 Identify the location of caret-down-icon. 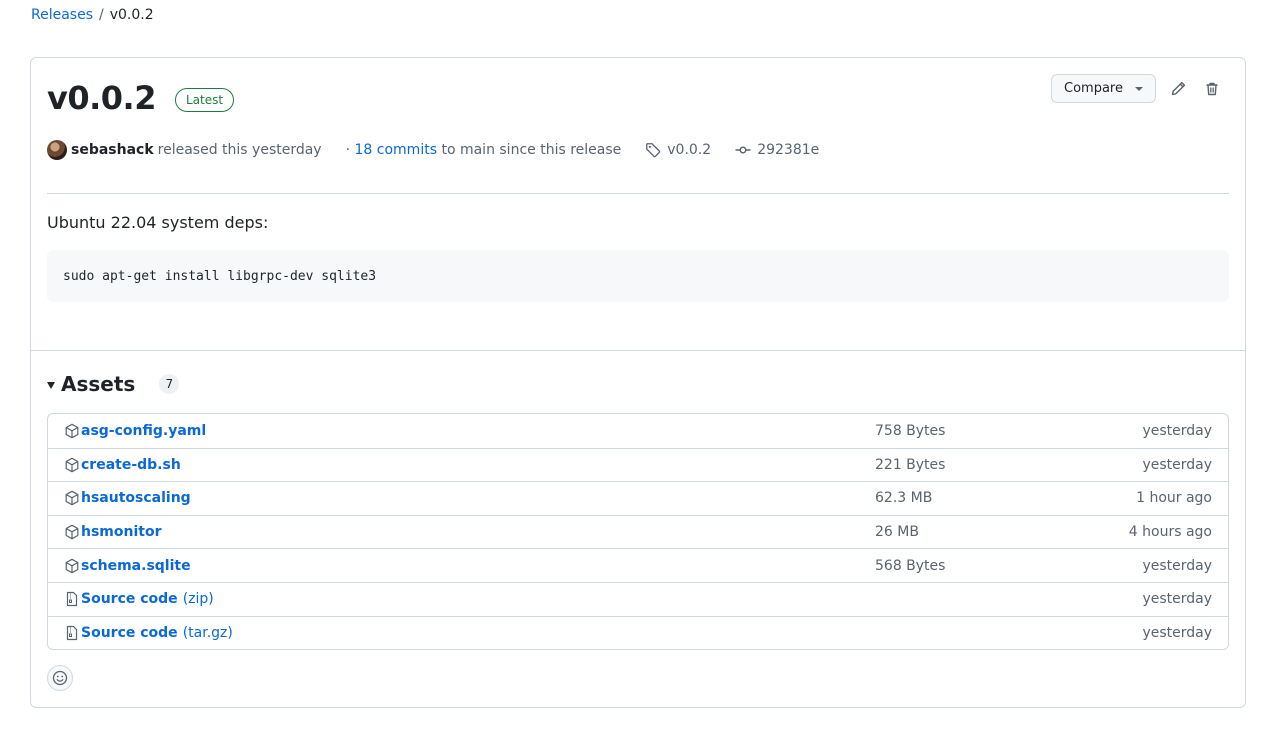
(1139, 88).